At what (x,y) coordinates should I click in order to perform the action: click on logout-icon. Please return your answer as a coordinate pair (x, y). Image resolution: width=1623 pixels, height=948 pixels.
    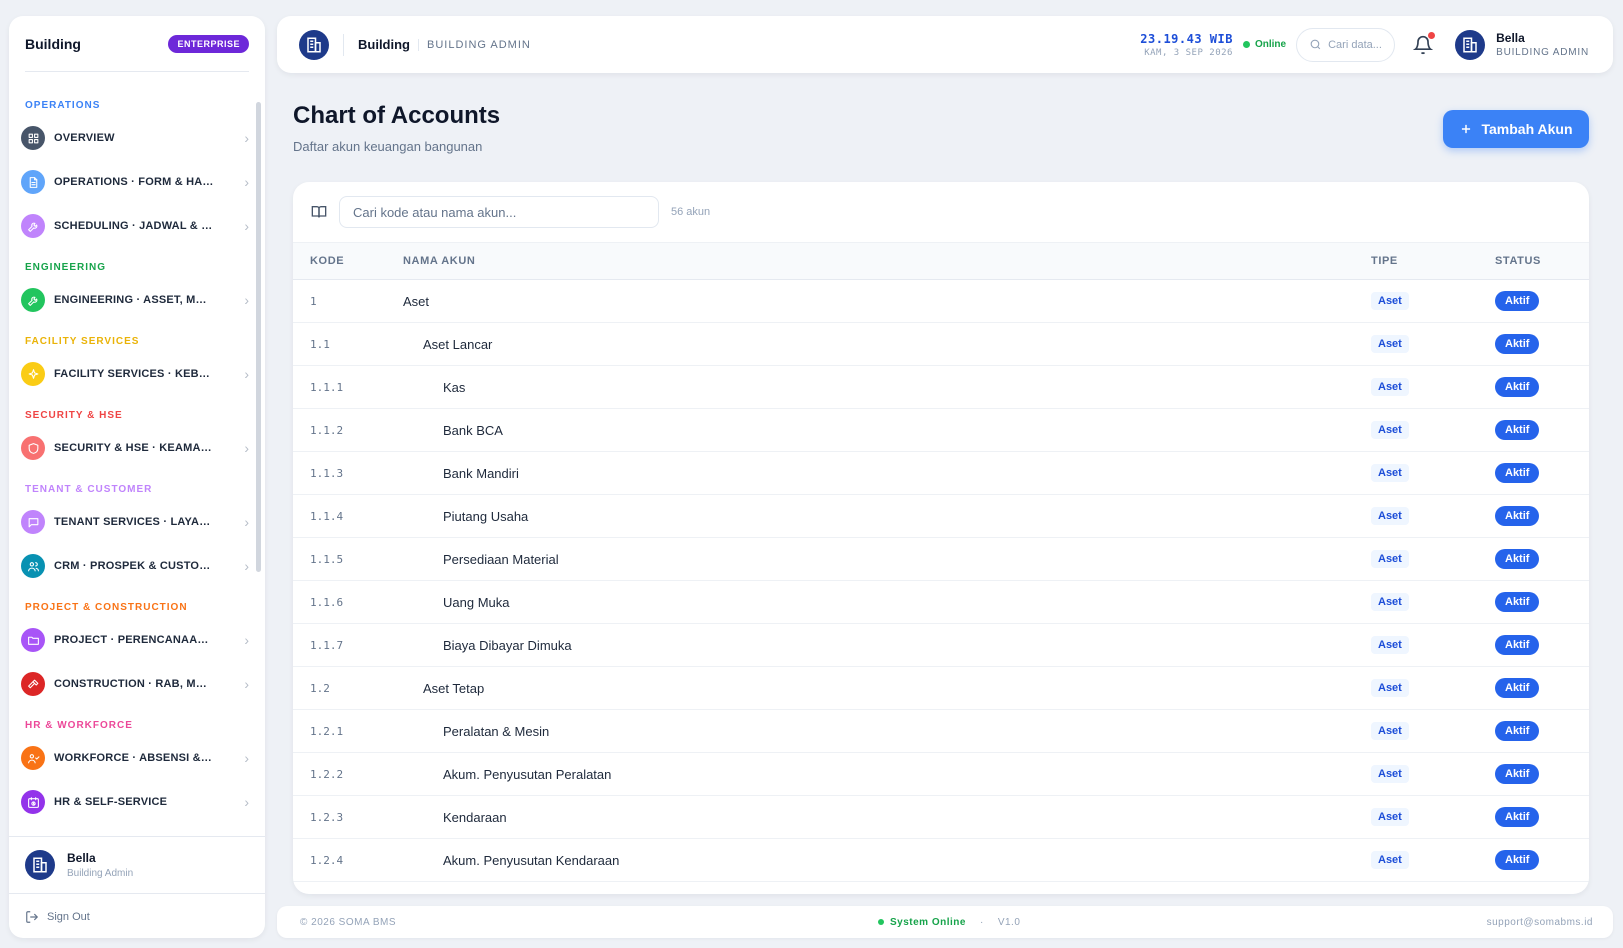
    Looking at the image, I should click on (32, 917).